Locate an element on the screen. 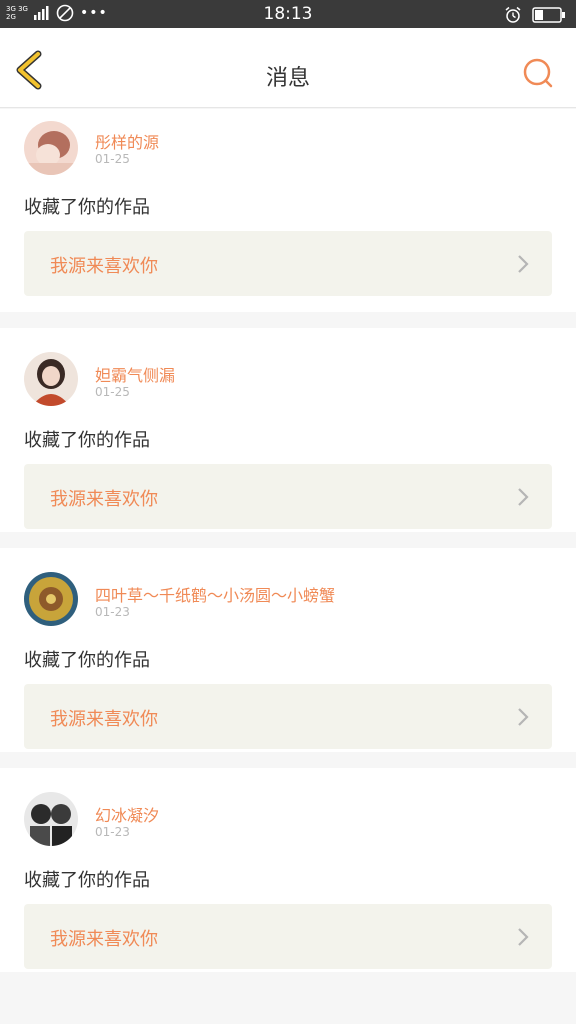  status-bar: 3G 3G 2G ••• 18:13 is located at coordinates (288, 14).